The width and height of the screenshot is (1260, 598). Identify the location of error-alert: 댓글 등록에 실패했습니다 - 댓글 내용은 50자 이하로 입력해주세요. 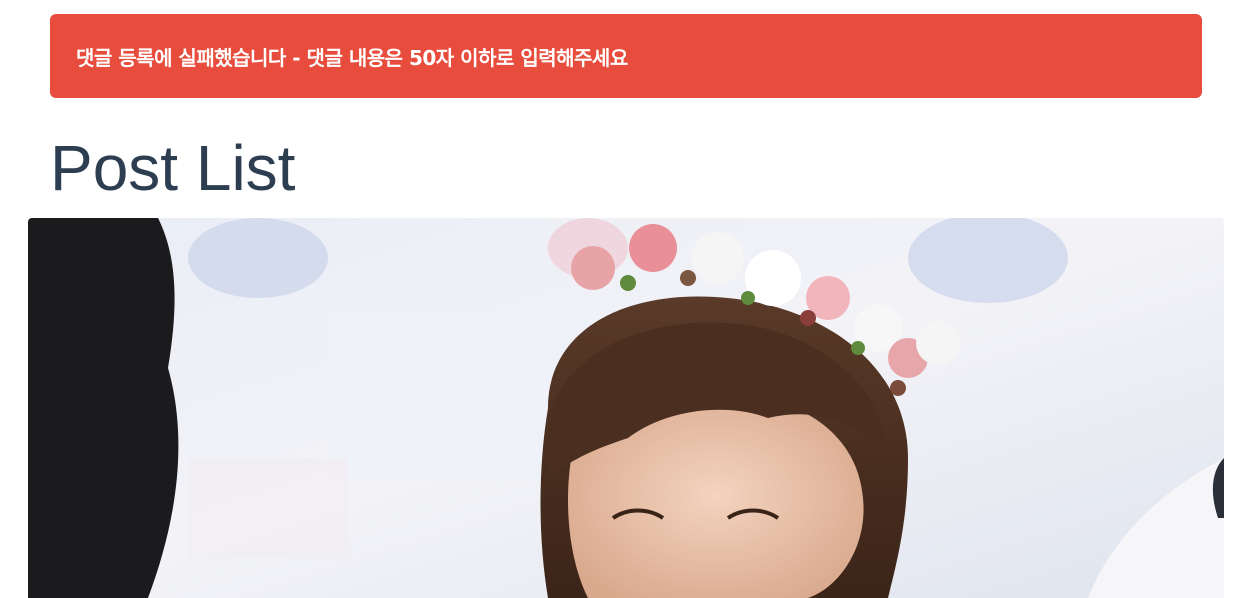
(626, 56).